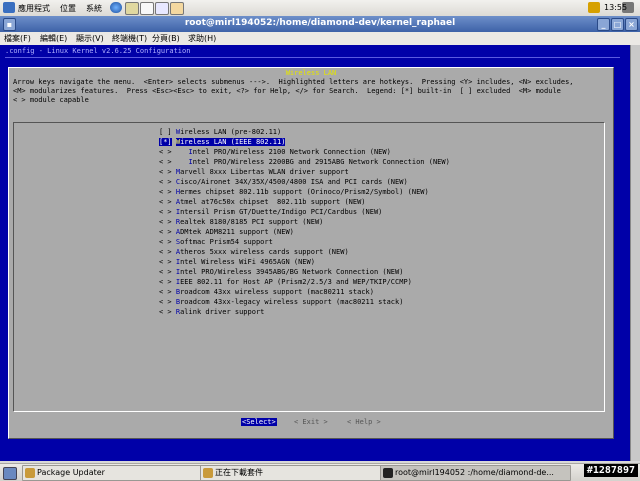  I want to click on help-button: < Help >, so click(364, 422).